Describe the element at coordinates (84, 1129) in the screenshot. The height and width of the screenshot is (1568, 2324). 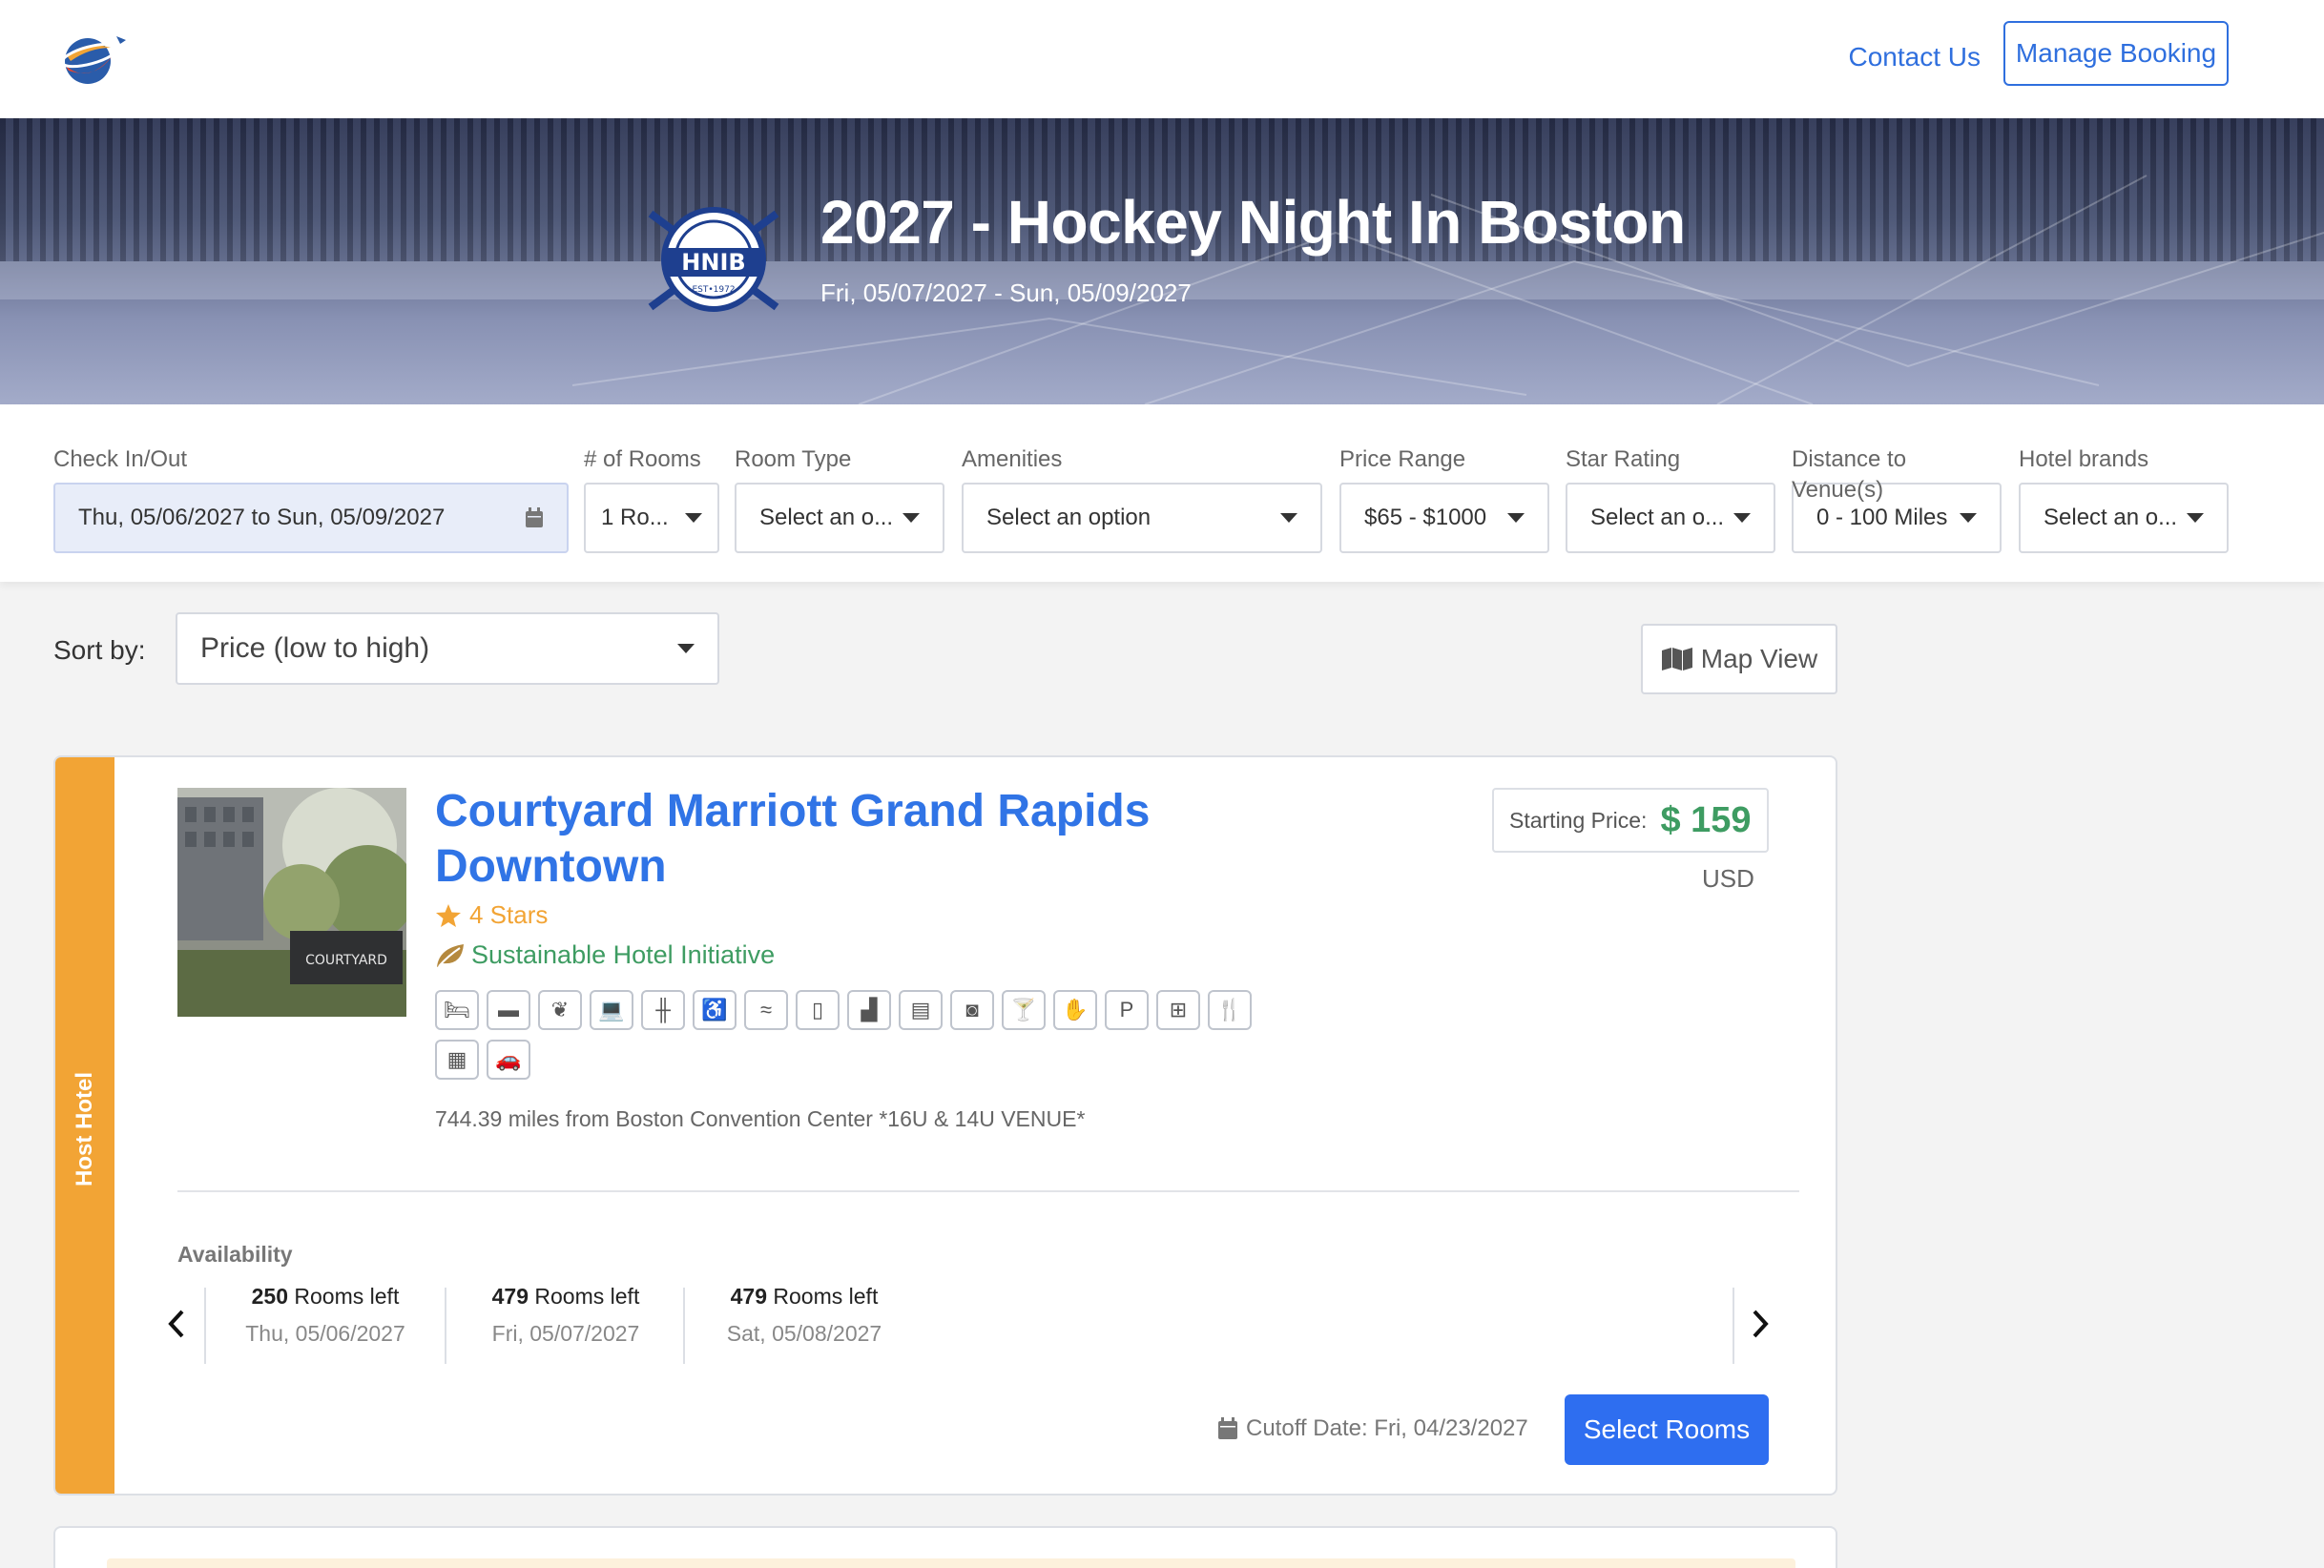
I see `host-hotel-label: Host Hotel` at that location.